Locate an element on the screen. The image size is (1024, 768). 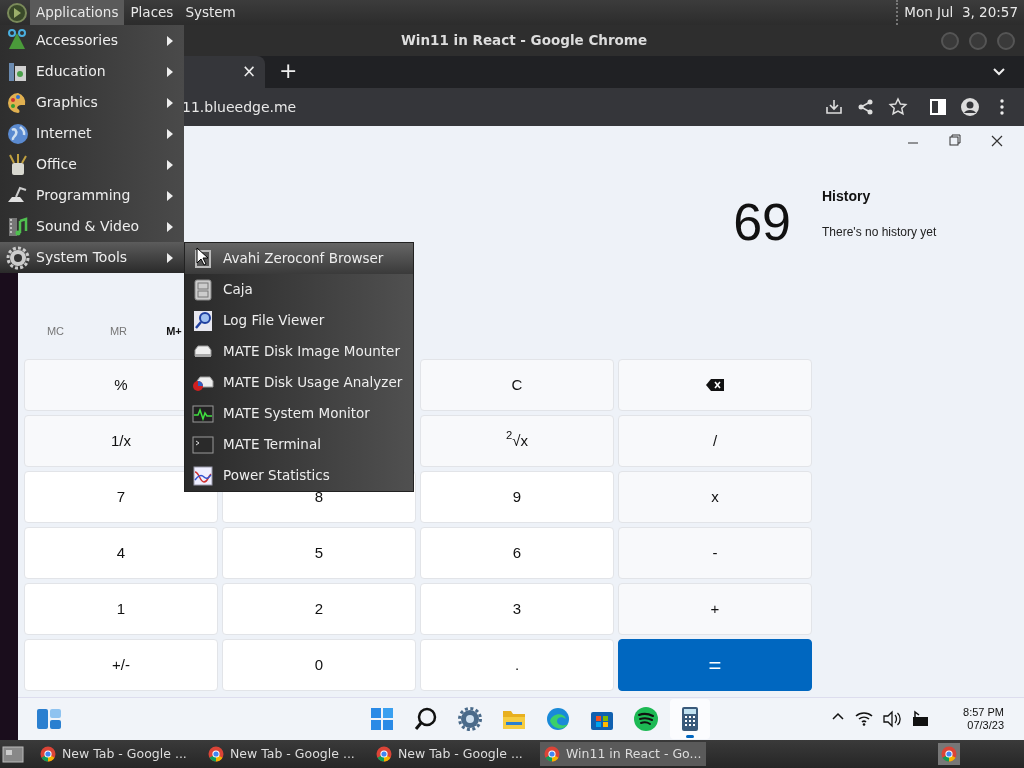
menu-item: Education is located at coordinates (92, 71).